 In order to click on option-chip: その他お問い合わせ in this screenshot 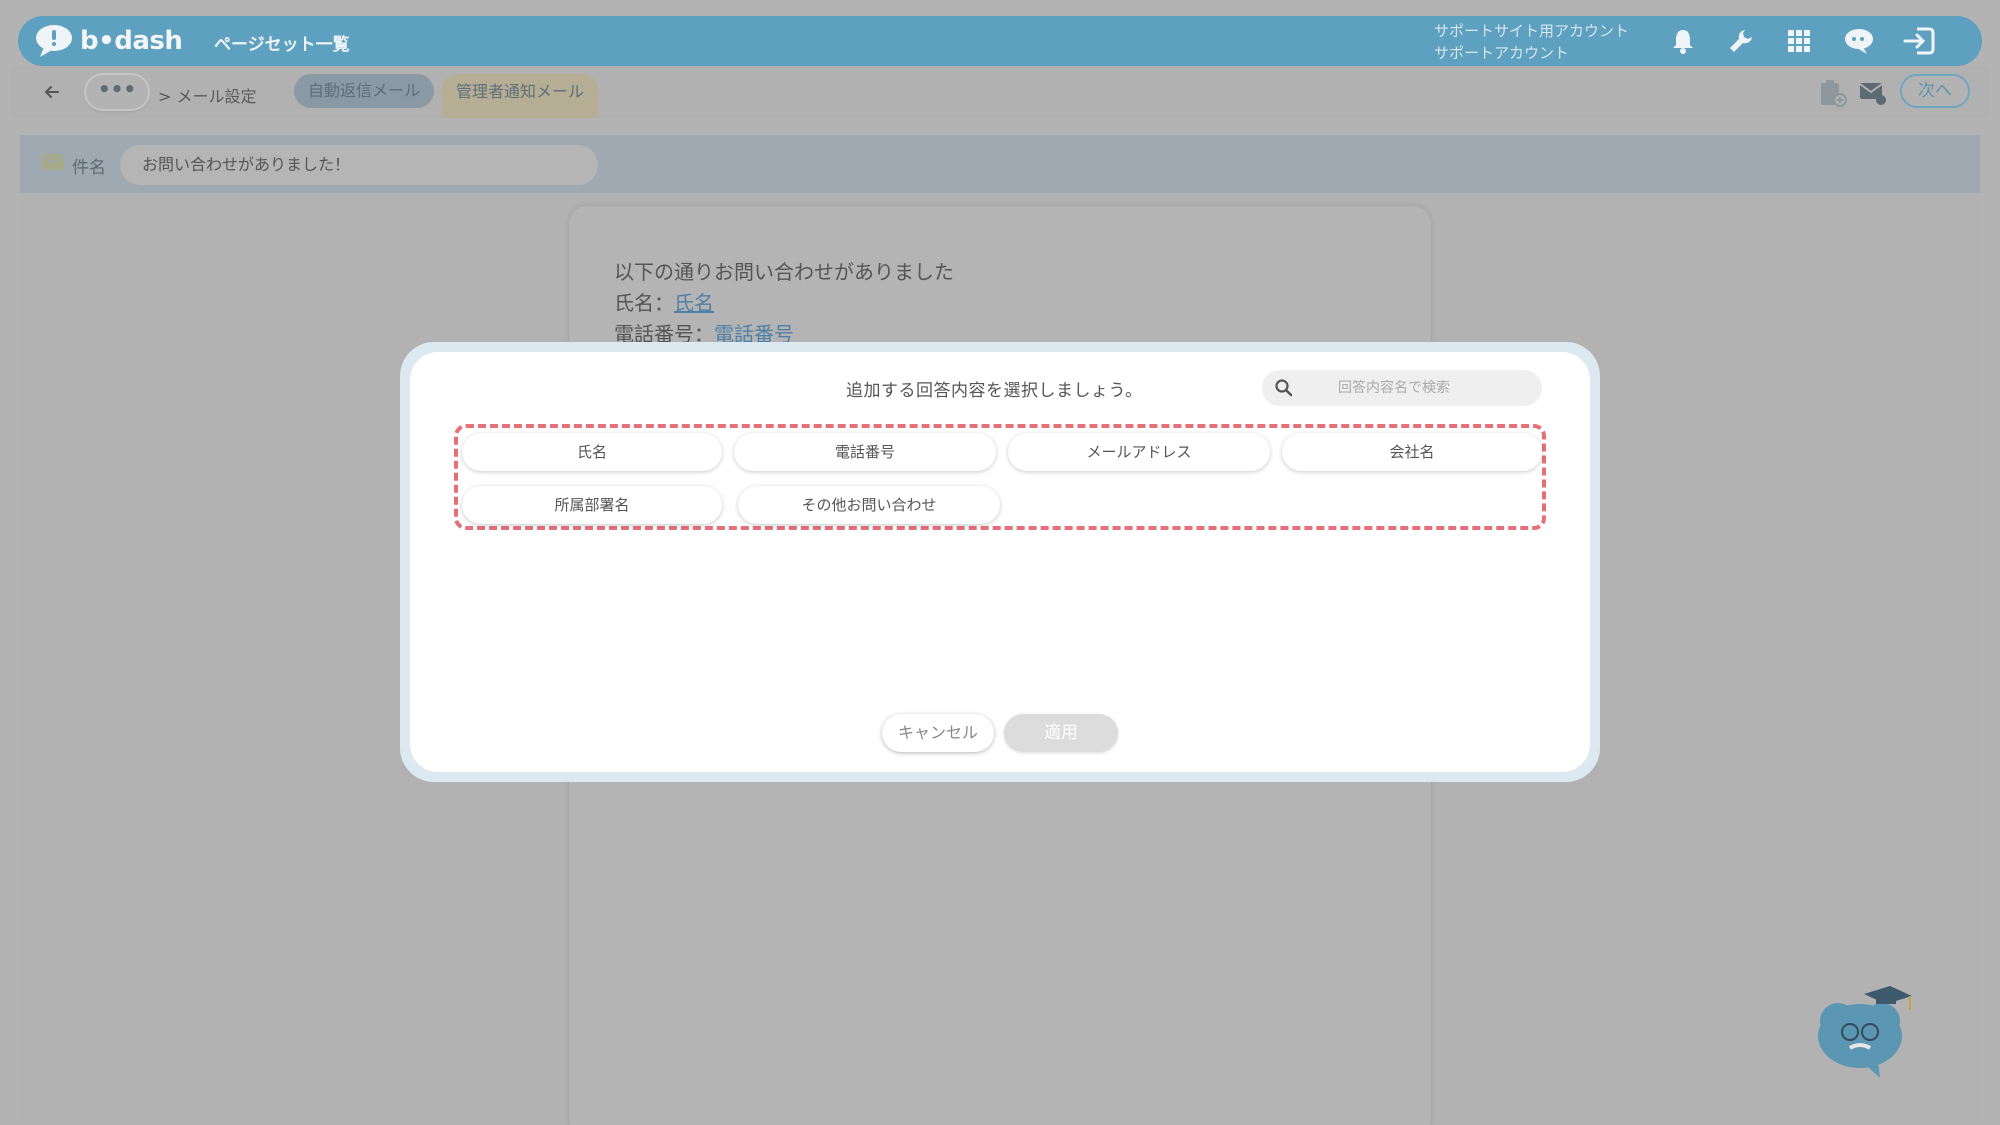, I will do `click(869, 505)`.